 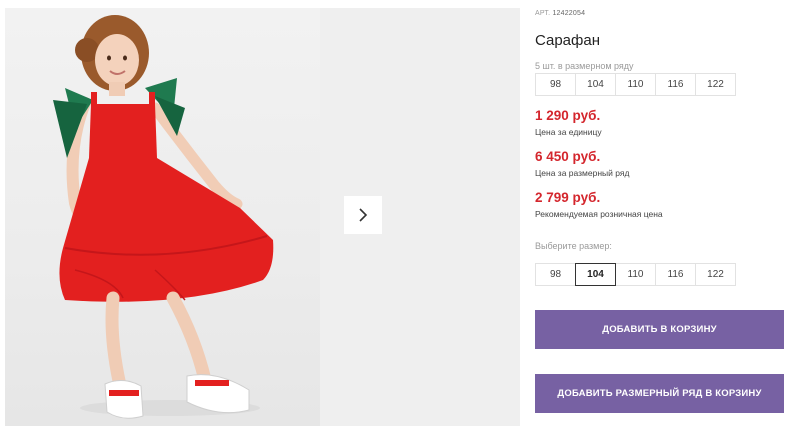 I want to click on size-option-116: 116, so click(x=675, y=274).